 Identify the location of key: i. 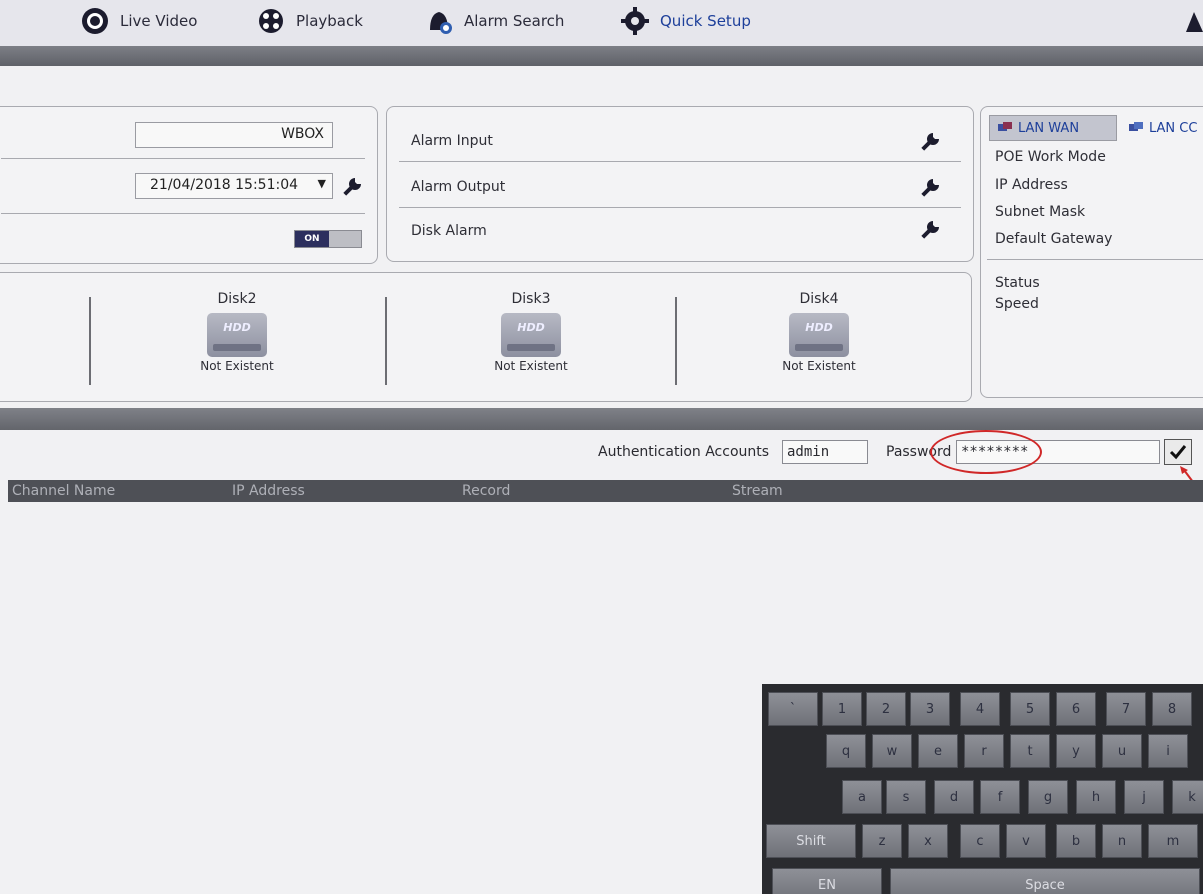
(1168, 751).